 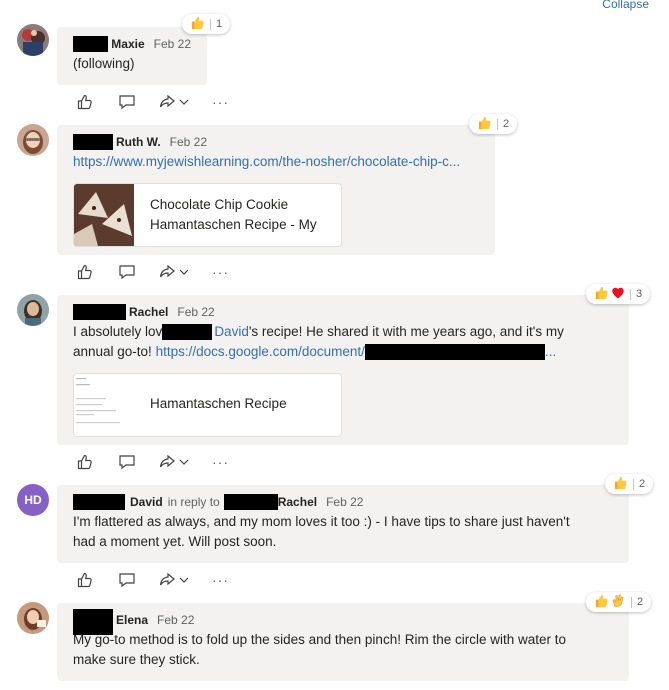 What do you see at coordinates (276, 142) in the screenshot?
I see `comment-header: Ruth W. Feb 22` at bounding box center [276, 142].